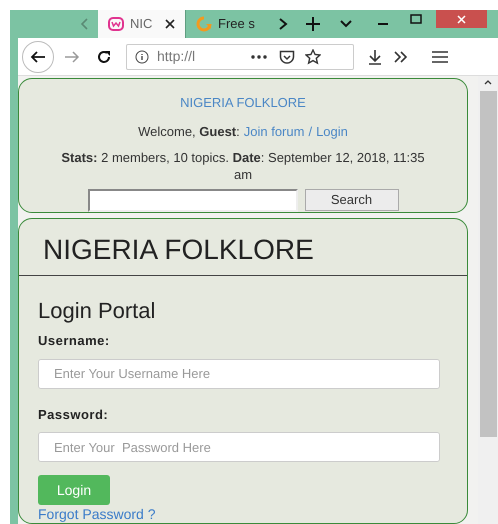  What do you see at coordinates (72, 56) in the screenshot?
I see `forward-arrow-icon` at bounding box center [72, 56].